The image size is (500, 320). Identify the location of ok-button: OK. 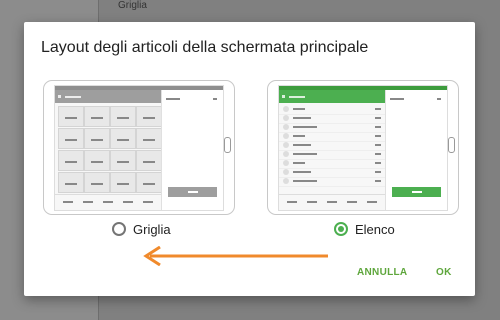
(444, 272).